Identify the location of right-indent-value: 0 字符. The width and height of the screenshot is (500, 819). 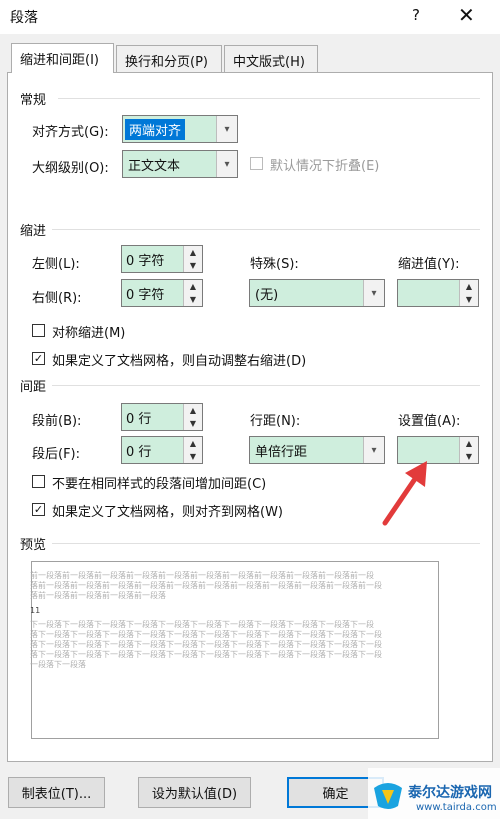
(145, 295).